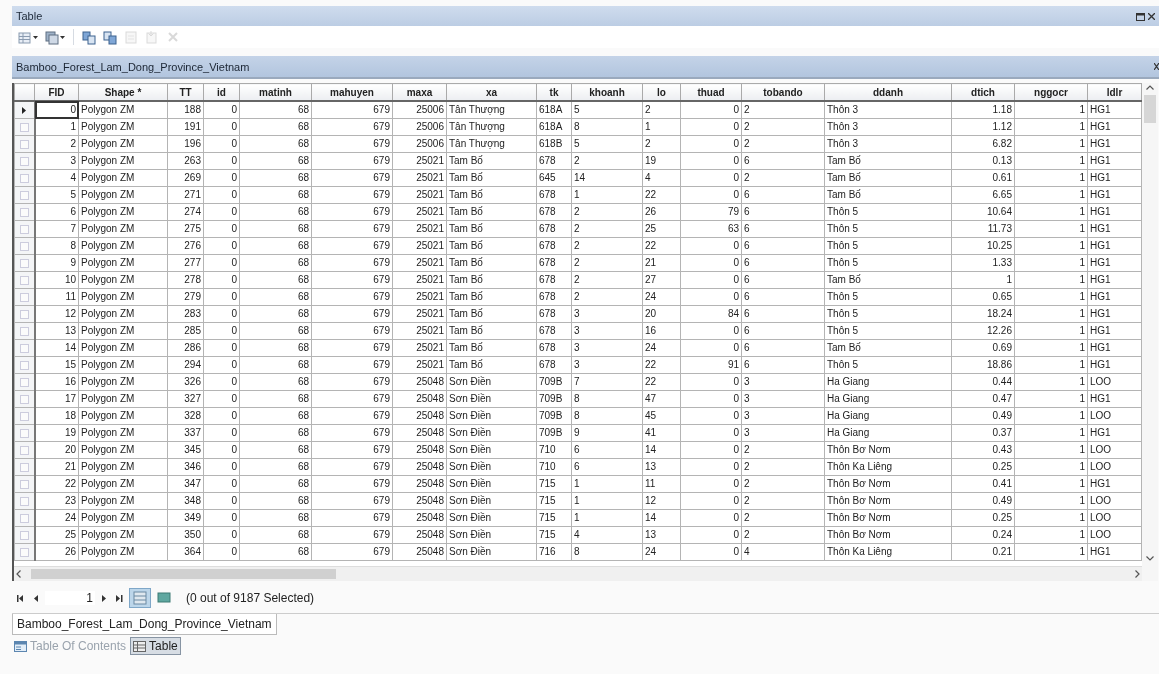 This screenshot has width=1159, height=674. Describe the element at coordinates (888, 416) in the screenshot. I see `table-cell: Ha Giang` at that location.